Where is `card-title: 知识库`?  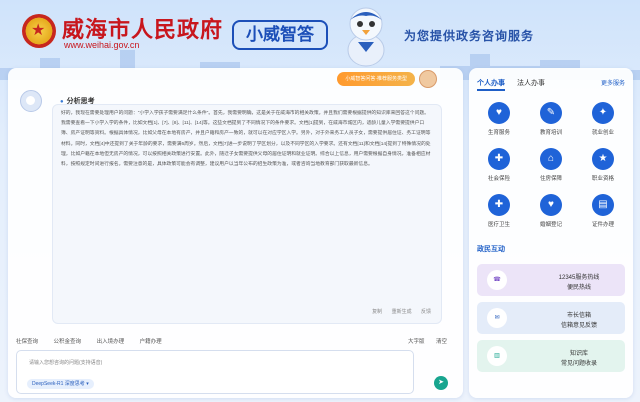 card-title: 知识库 is located at coordinates (578, 354).